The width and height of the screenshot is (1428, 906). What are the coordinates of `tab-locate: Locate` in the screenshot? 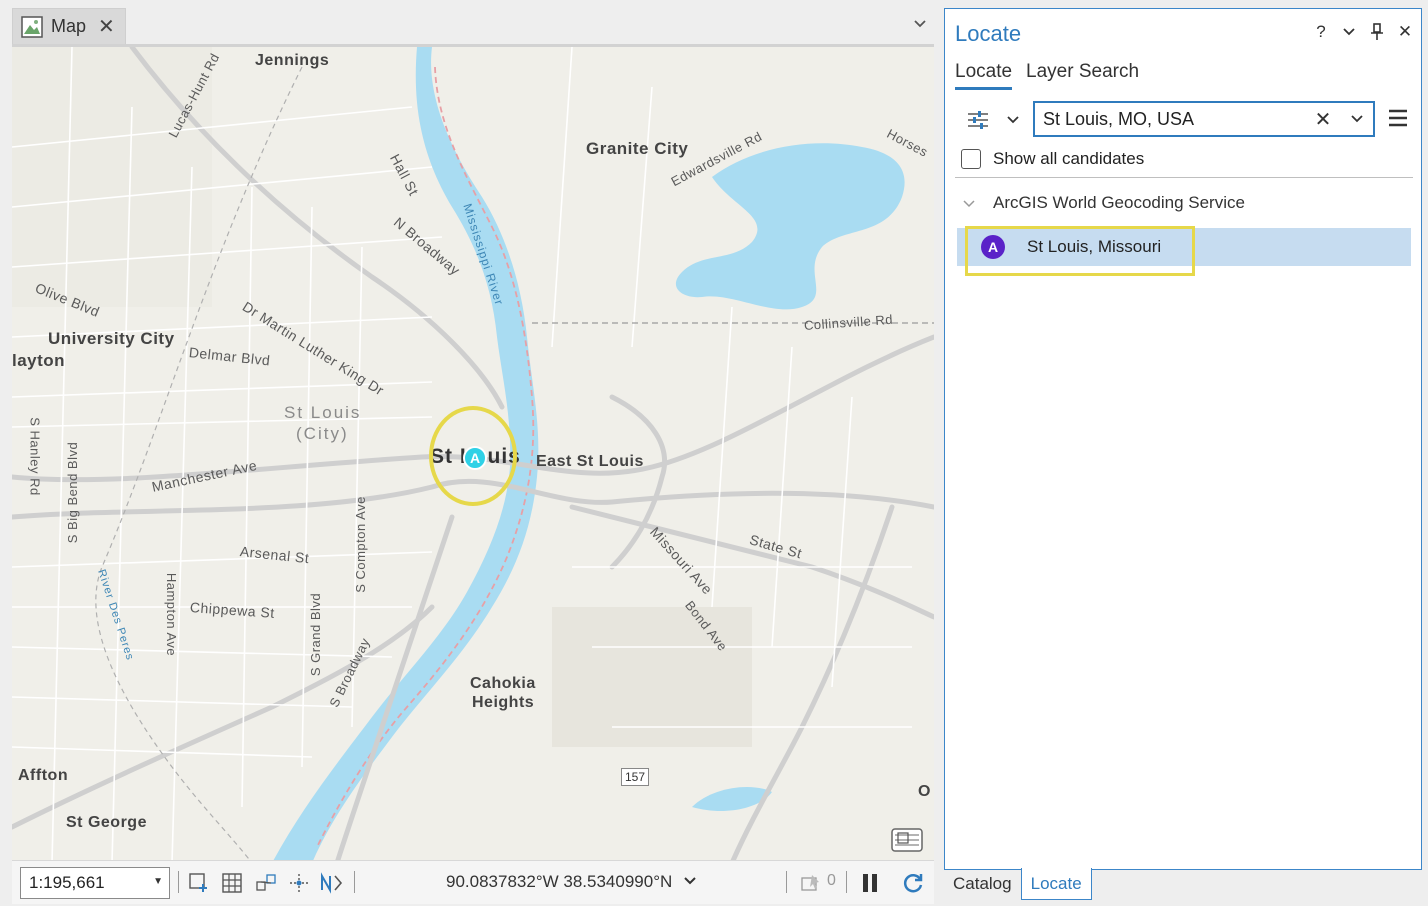 It's located at (984, 75).